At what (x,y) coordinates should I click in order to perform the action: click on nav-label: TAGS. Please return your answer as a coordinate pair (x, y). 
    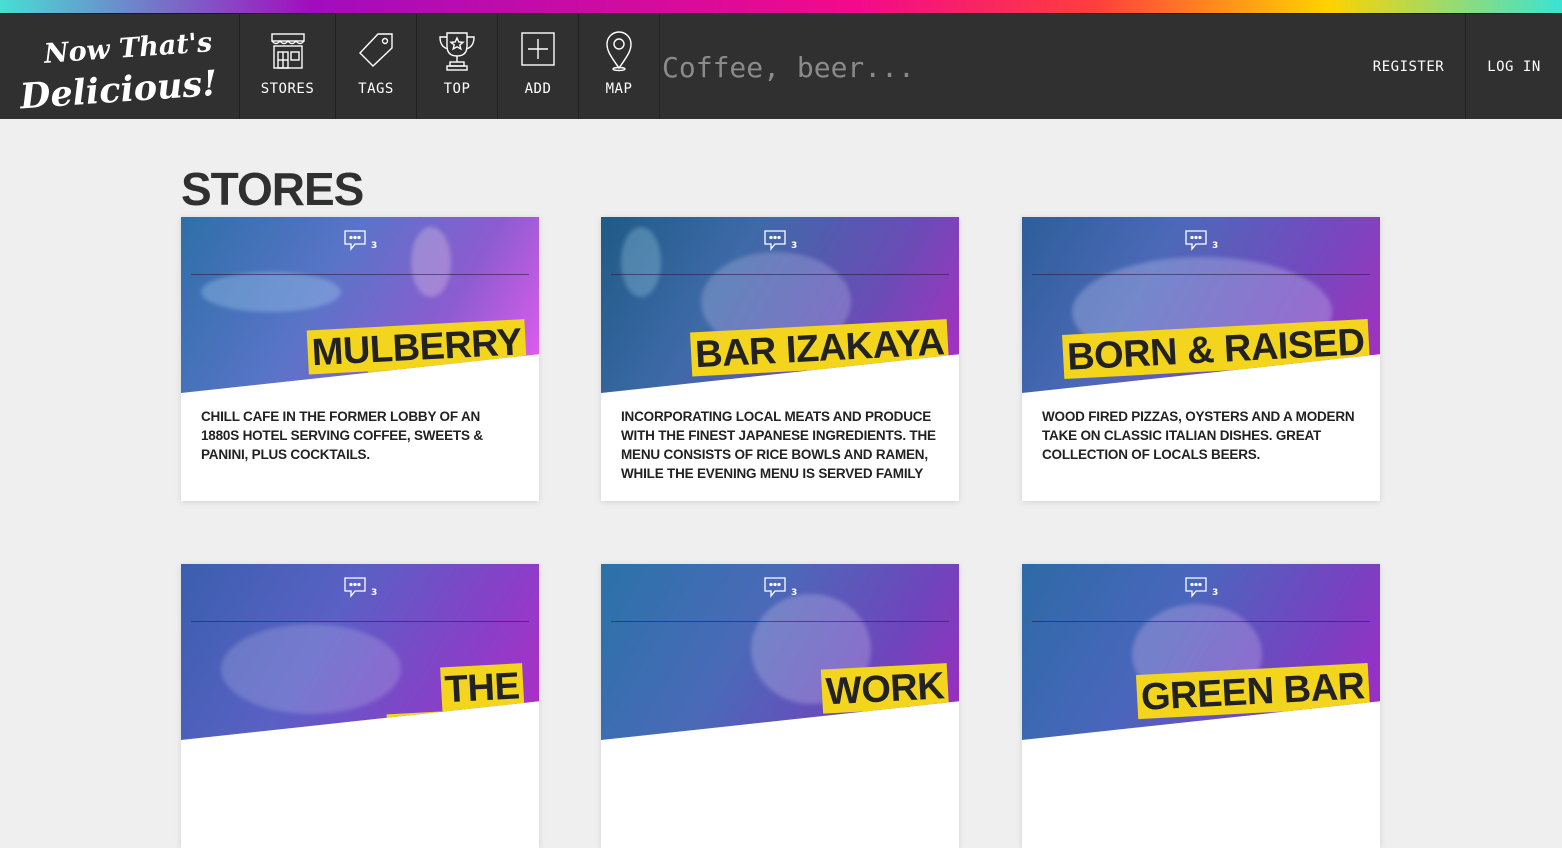
    Looking at the image, I should click on (376, 89).